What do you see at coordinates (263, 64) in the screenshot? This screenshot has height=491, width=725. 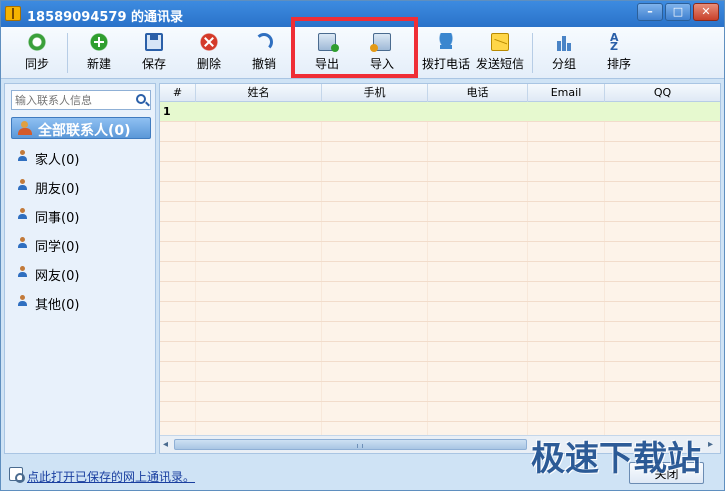 I see `undo-label: 撤销` at bounding box center [263, 64].